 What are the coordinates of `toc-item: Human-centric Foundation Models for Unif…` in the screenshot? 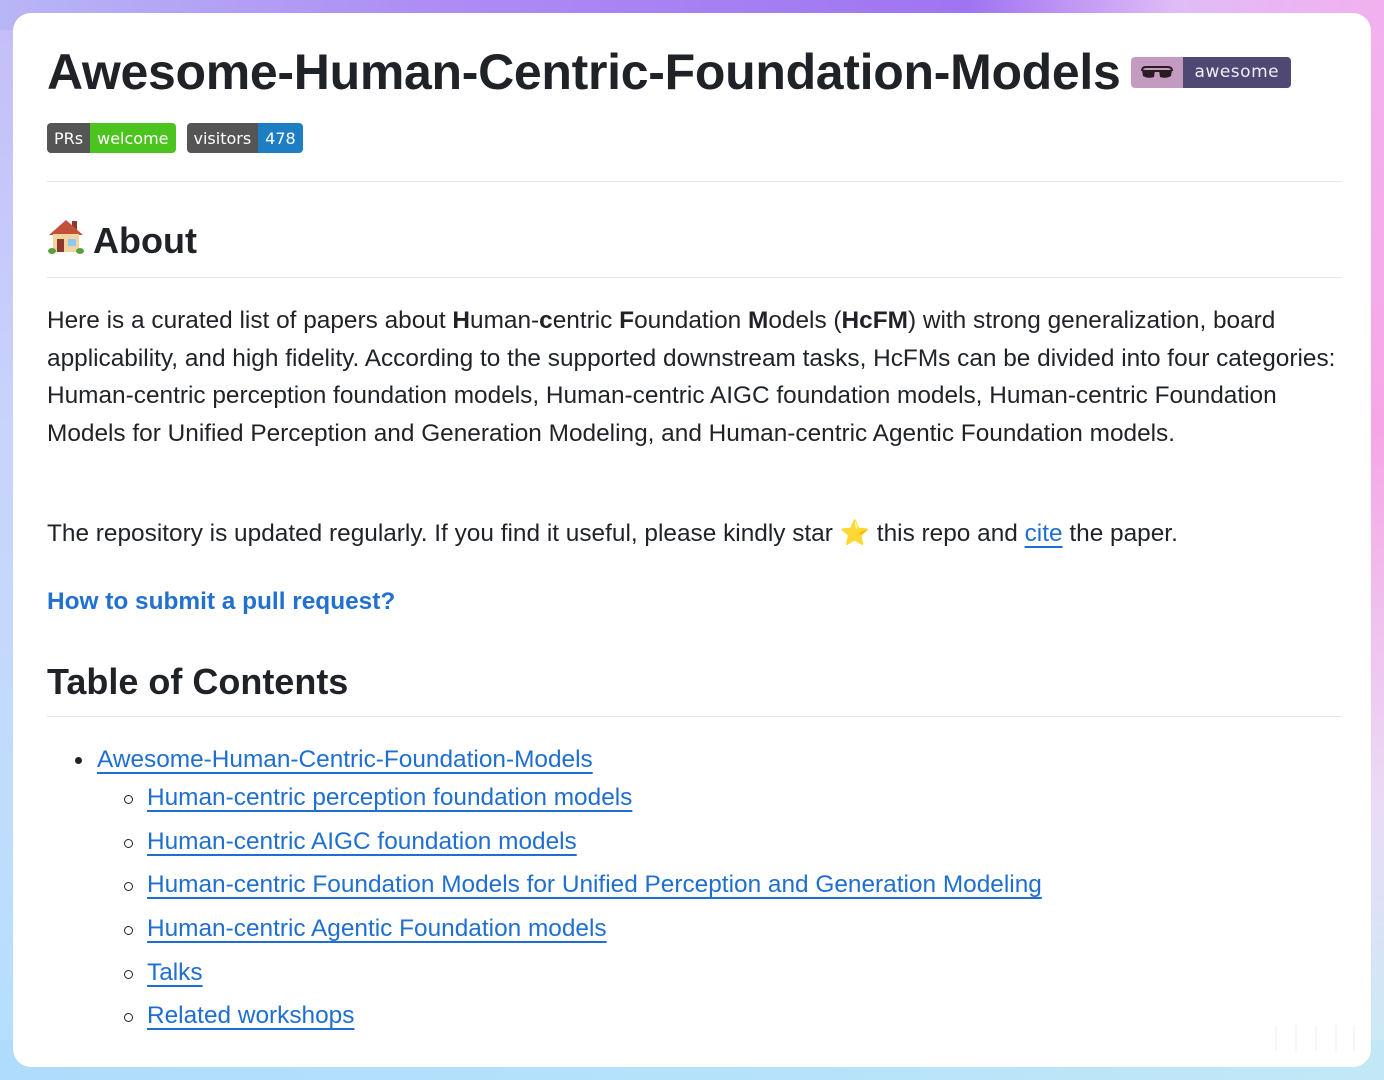 It's located at (569, 885).